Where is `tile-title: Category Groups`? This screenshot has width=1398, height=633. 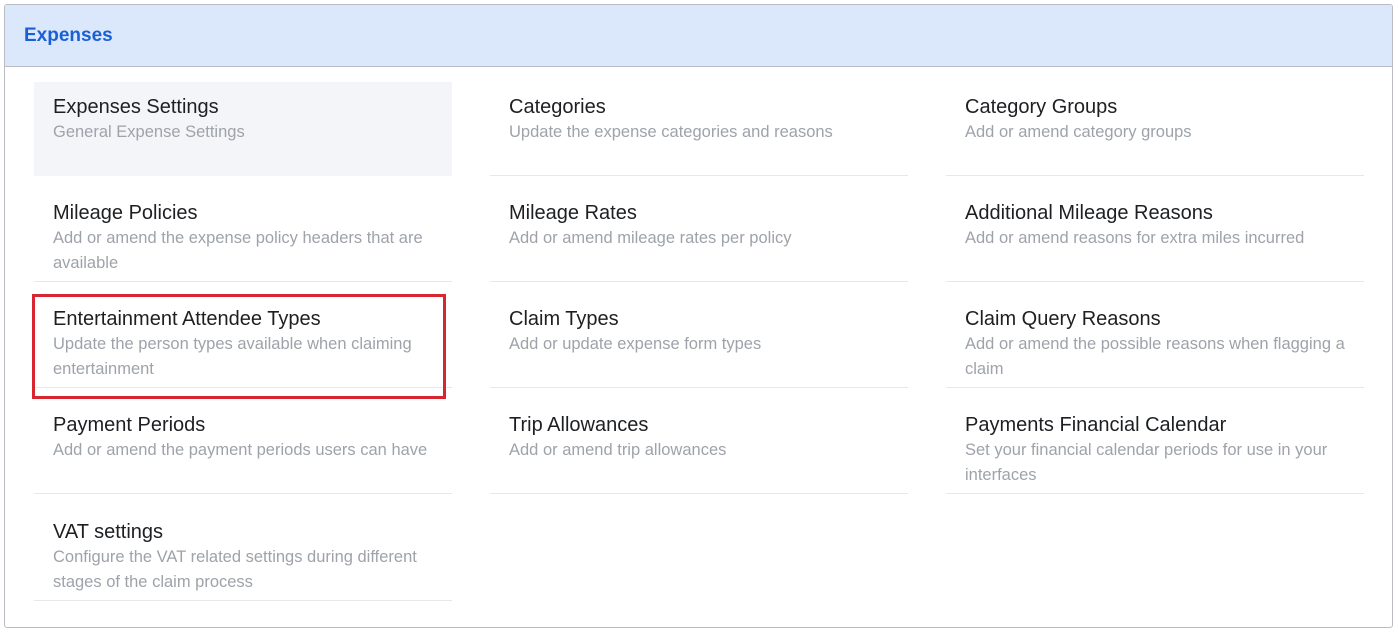 tile-title: Category Groups is located at coordinates (1041, 107).